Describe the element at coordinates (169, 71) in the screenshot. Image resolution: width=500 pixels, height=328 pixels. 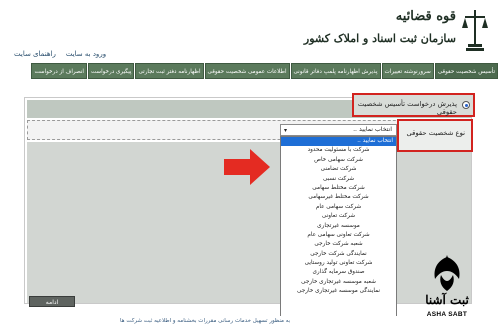
I see `tab-trade-register: اظهارنامه دفتر ثبت تجارتی` at that location.